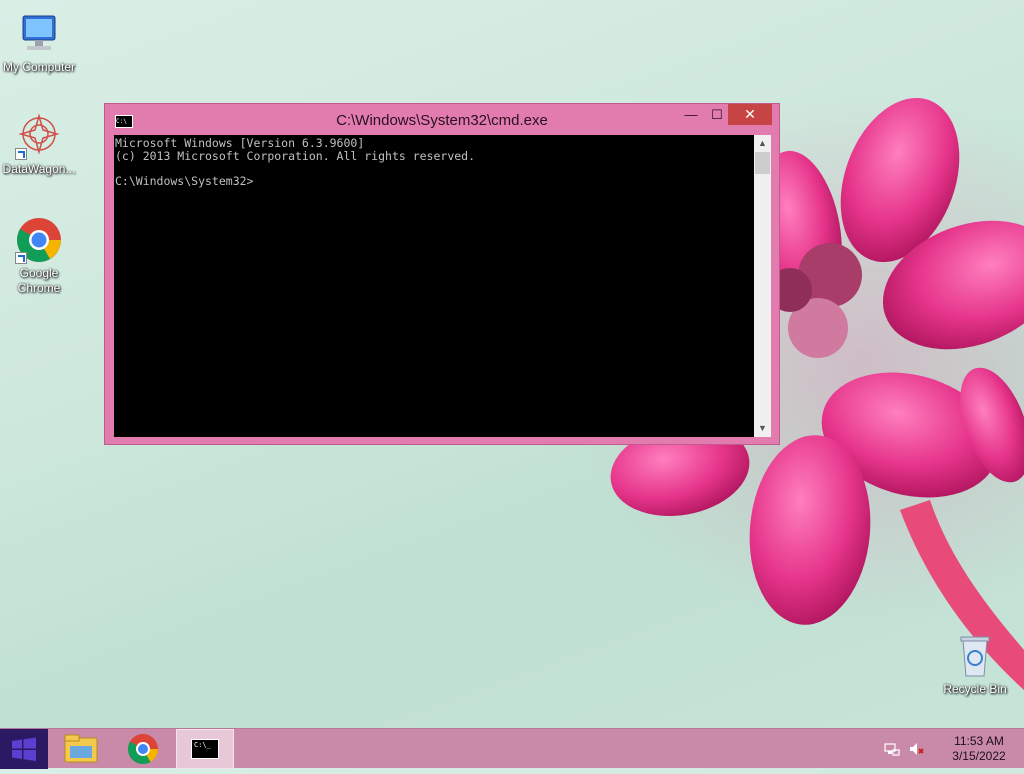 The width and height of the screenshot is (1024, 774). Describe the element at coordinates (762, 163) in the screenshot. I see `scroll-thumb` at that location.